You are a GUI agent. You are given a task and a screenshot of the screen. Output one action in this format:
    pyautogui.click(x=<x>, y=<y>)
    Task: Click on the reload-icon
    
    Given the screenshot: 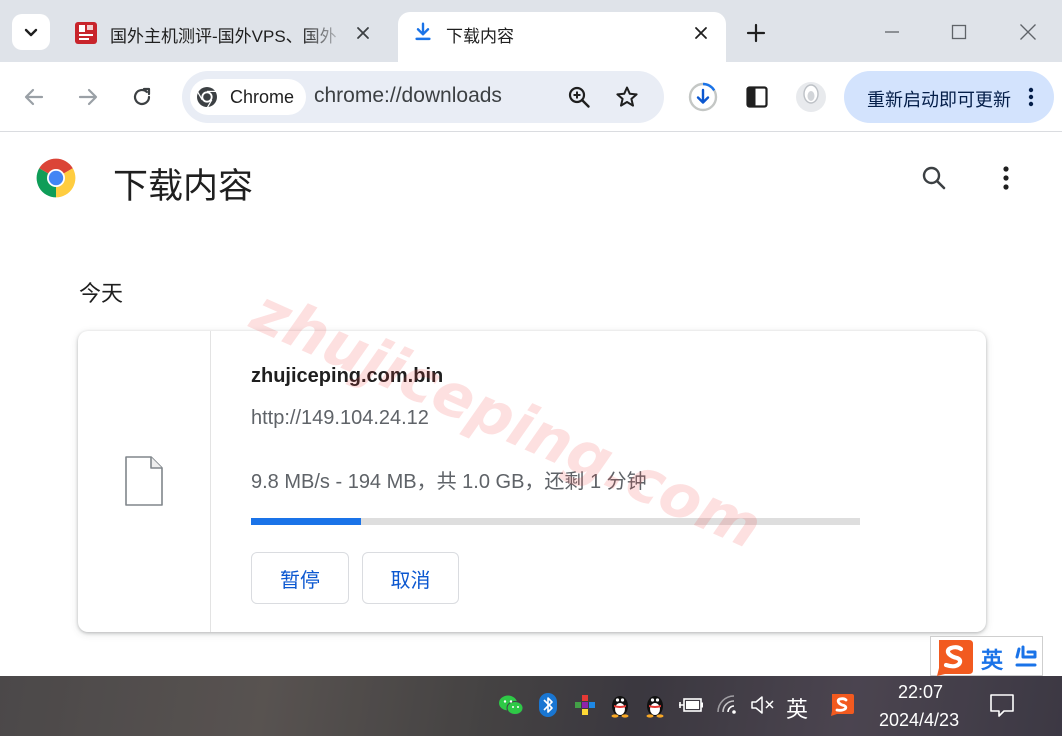 What is the action you would take?
    pyautogui.click(x=142, y=96)
    